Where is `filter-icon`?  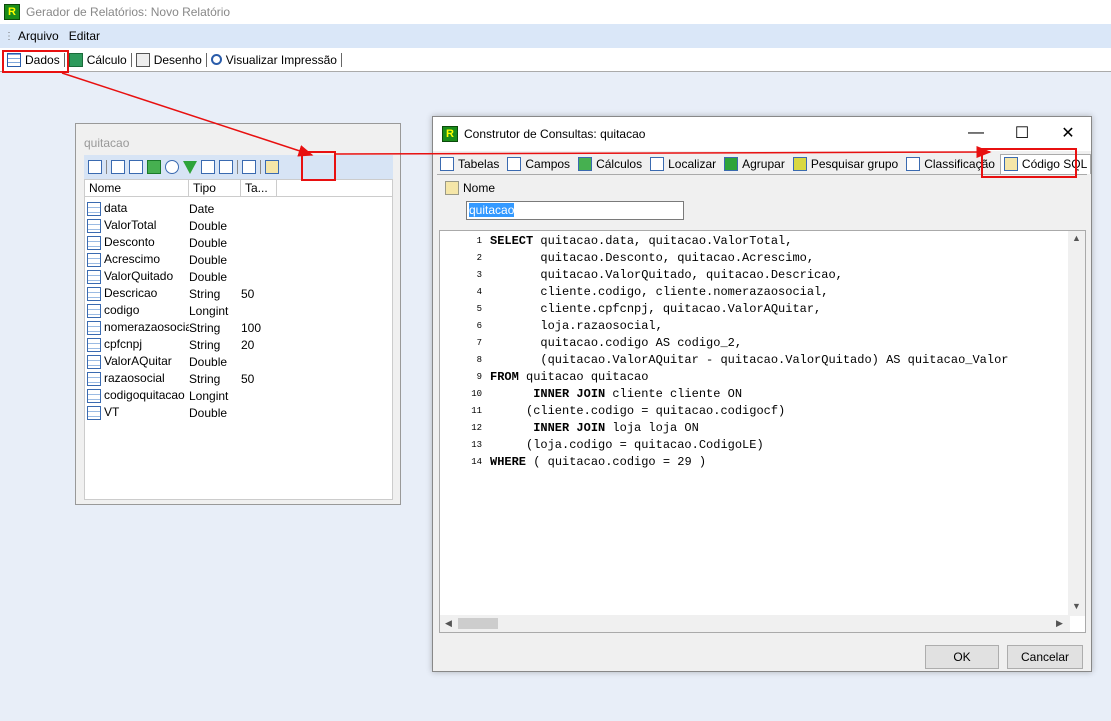
filter-icon is located at coordinates (190, 167).